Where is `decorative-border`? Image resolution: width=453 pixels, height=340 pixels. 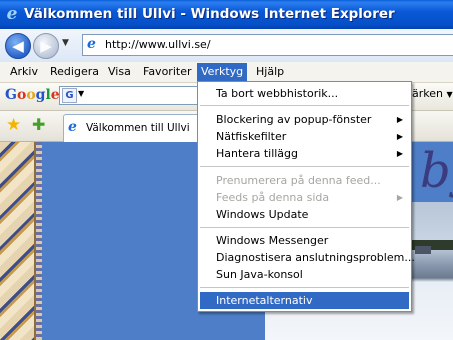
decorative-border is located at coordinates (18, 241).